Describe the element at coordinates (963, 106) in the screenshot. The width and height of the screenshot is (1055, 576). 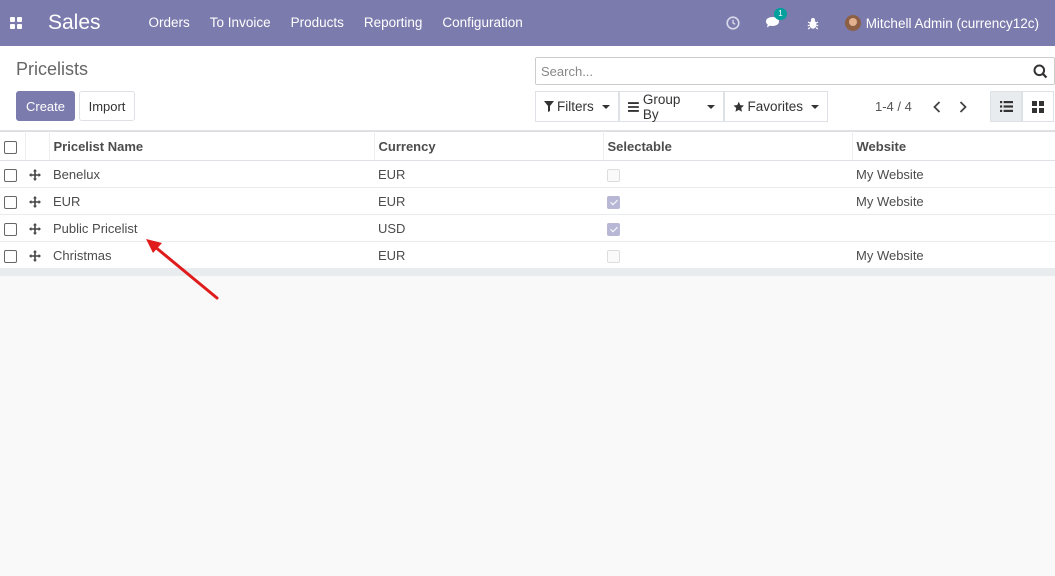
I see `chevron-right-icon` at that location.